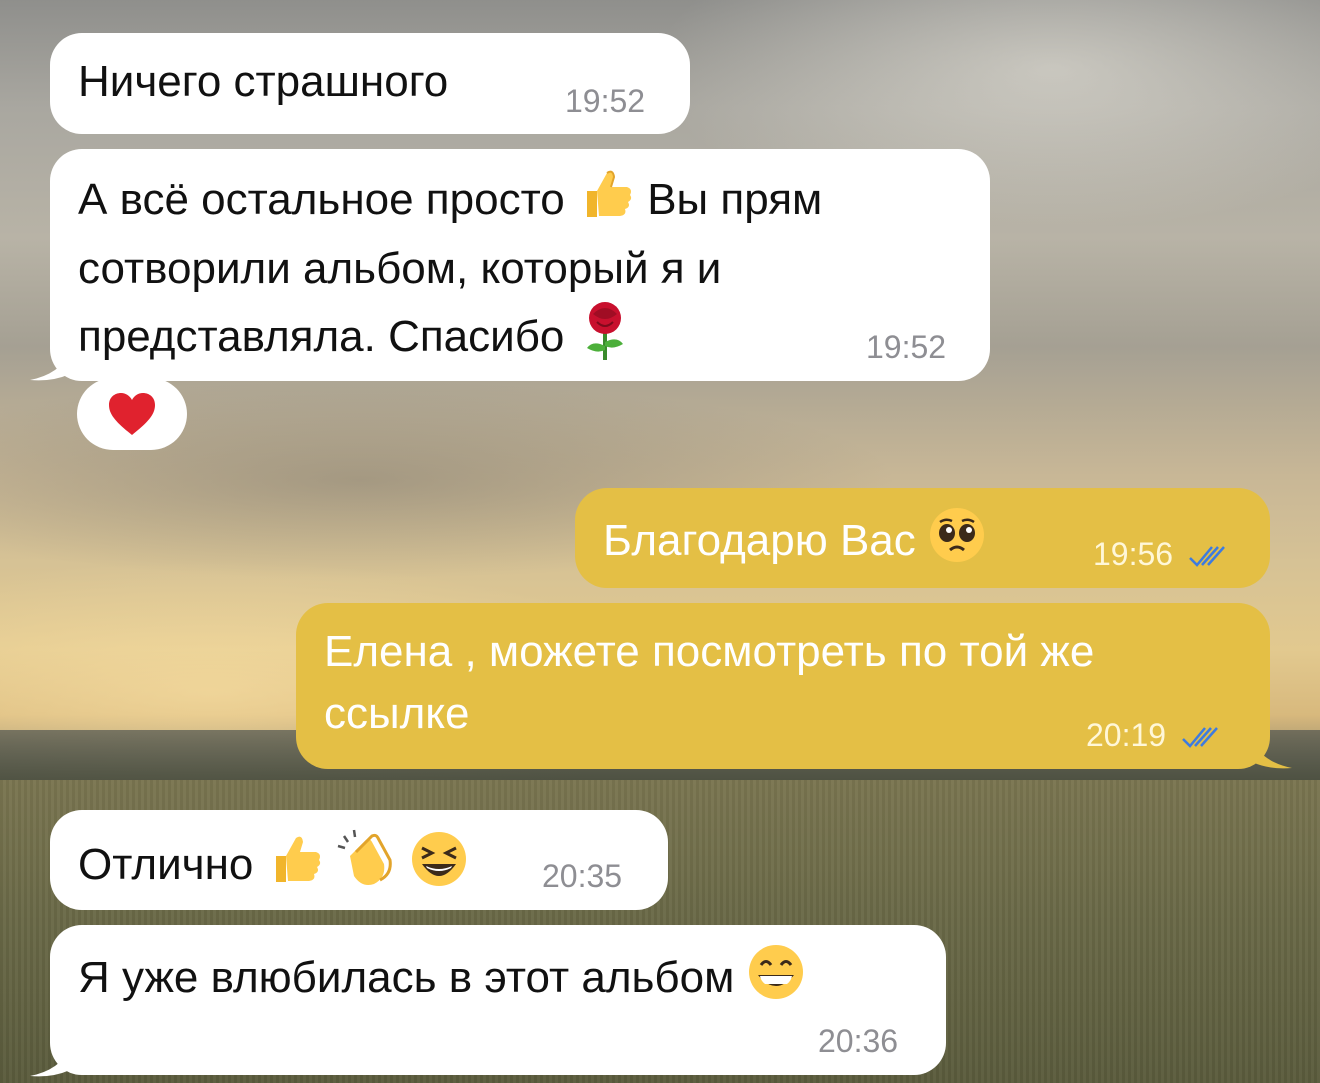  Describe the element at coordinates (1133, 554) in the screenshot. I see `message-time: 19:56` at that location.